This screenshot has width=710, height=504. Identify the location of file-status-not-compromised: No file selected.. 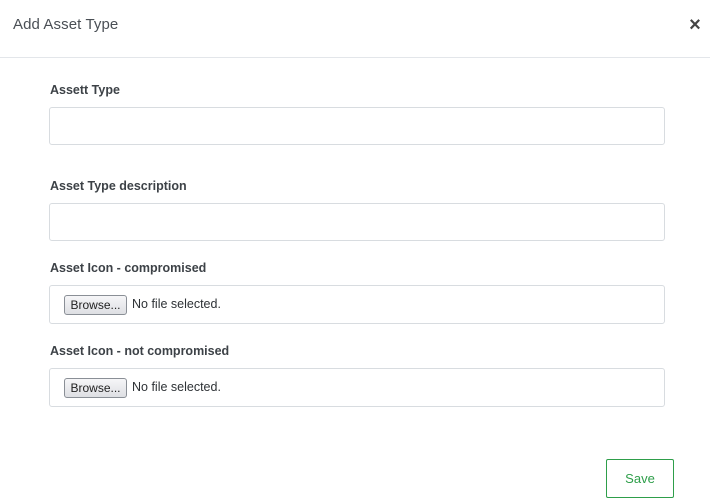
(176, 387).